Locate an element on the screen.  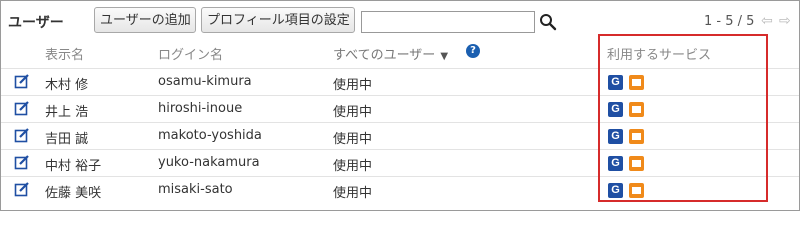
help-icon: ? is located at coordinates (473, 51).